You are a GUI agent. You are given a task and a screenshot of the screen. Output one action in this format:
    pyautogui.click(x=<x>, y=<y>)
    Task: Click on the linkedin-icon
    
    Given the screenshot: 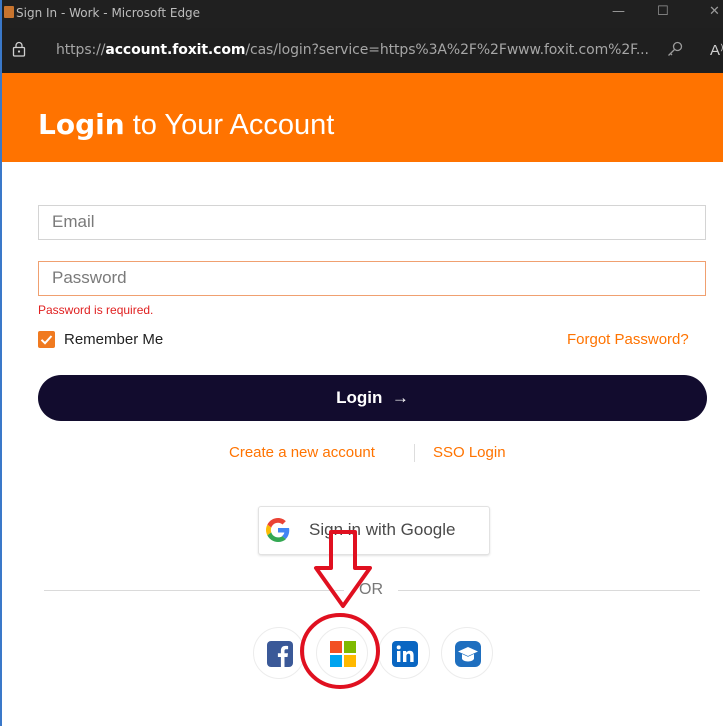 What is the action you would take?
    pyautogui.click(x=405, y=654)
    